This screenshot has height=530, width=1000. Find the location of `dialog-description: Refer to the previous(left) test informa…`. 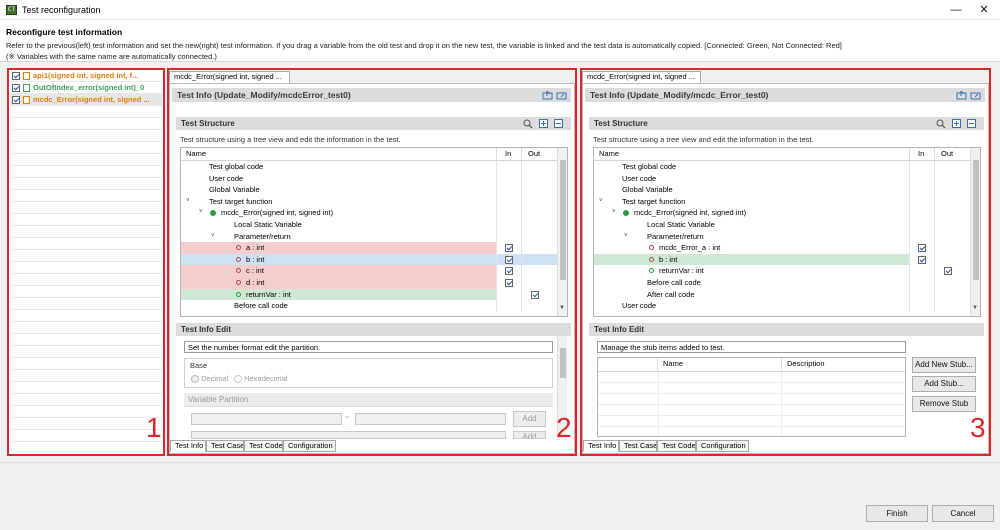

dialog-description: Refer to the previous(left) test informa… is located at coordinates (424, 45).